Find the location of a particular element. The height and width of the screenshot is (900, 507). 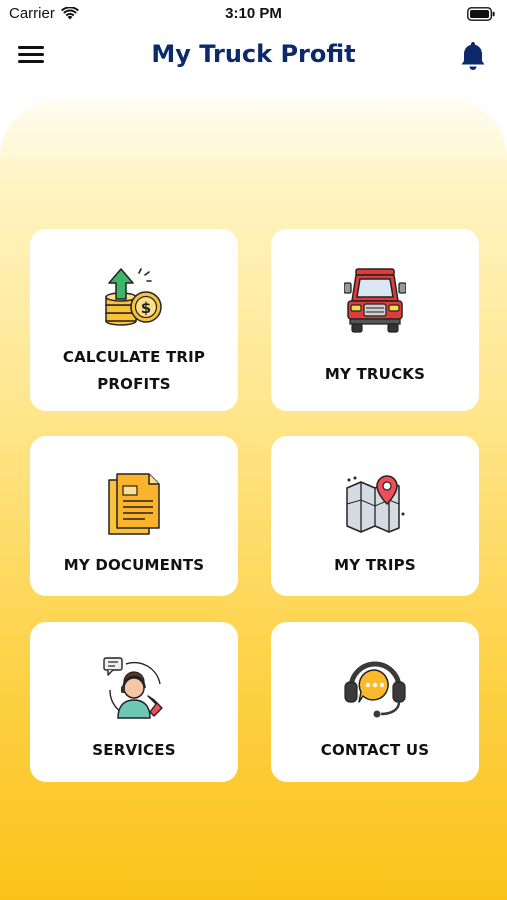

status-time: 3:10 PM is located at coordinates (253, 13).